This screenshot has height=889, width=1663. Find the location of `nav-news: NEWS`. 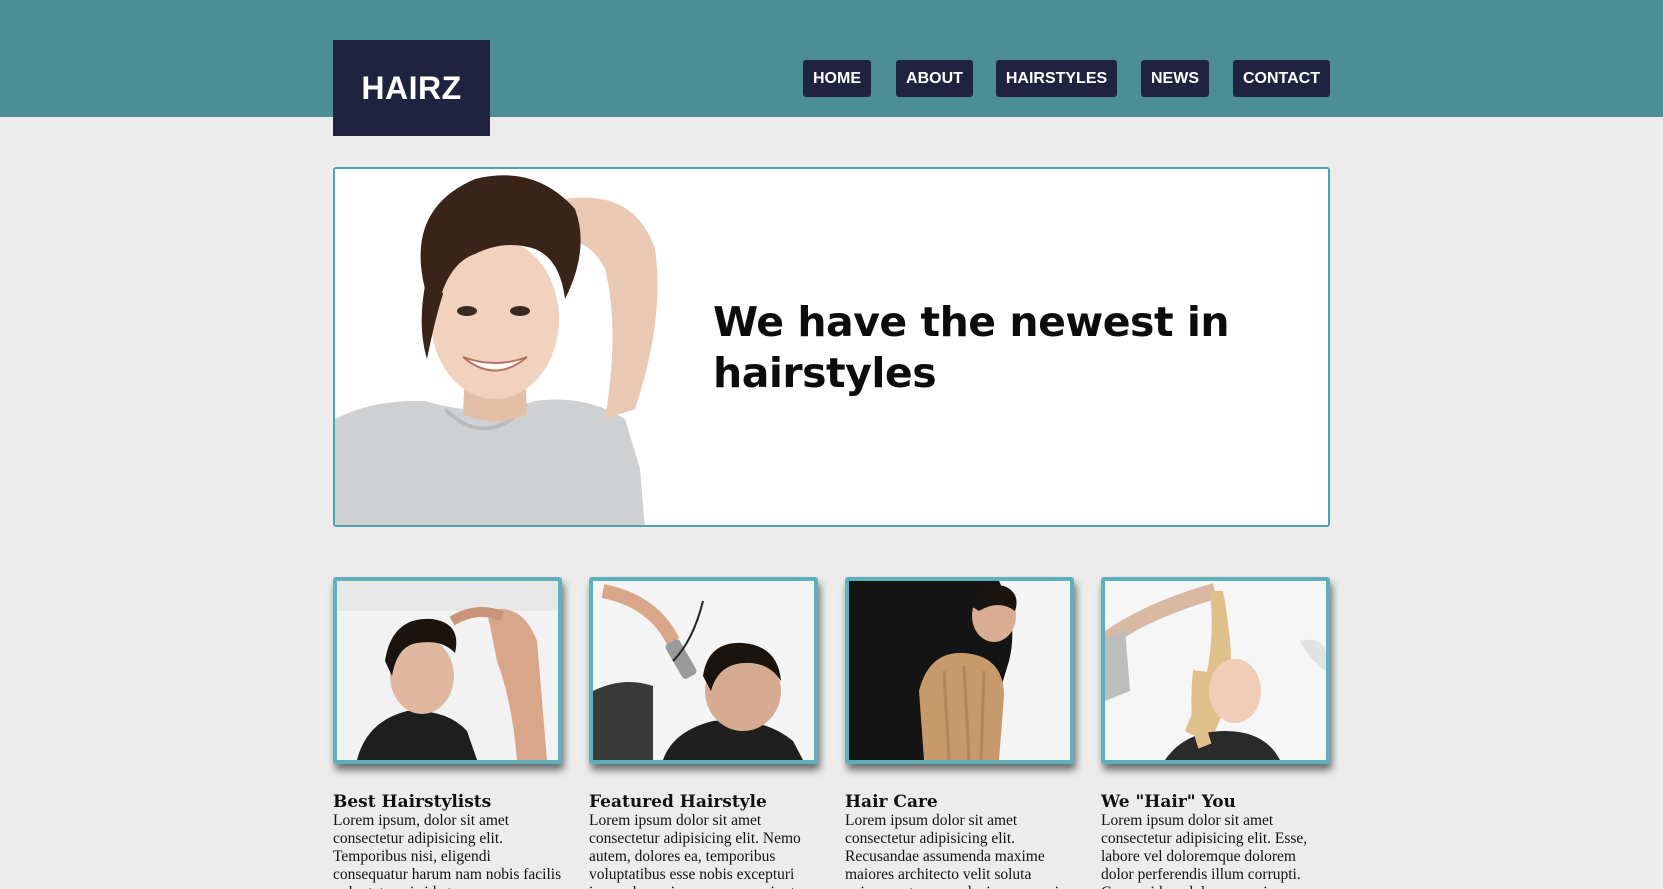

nav-news: NEWS is located at coordinates (1175, 78).